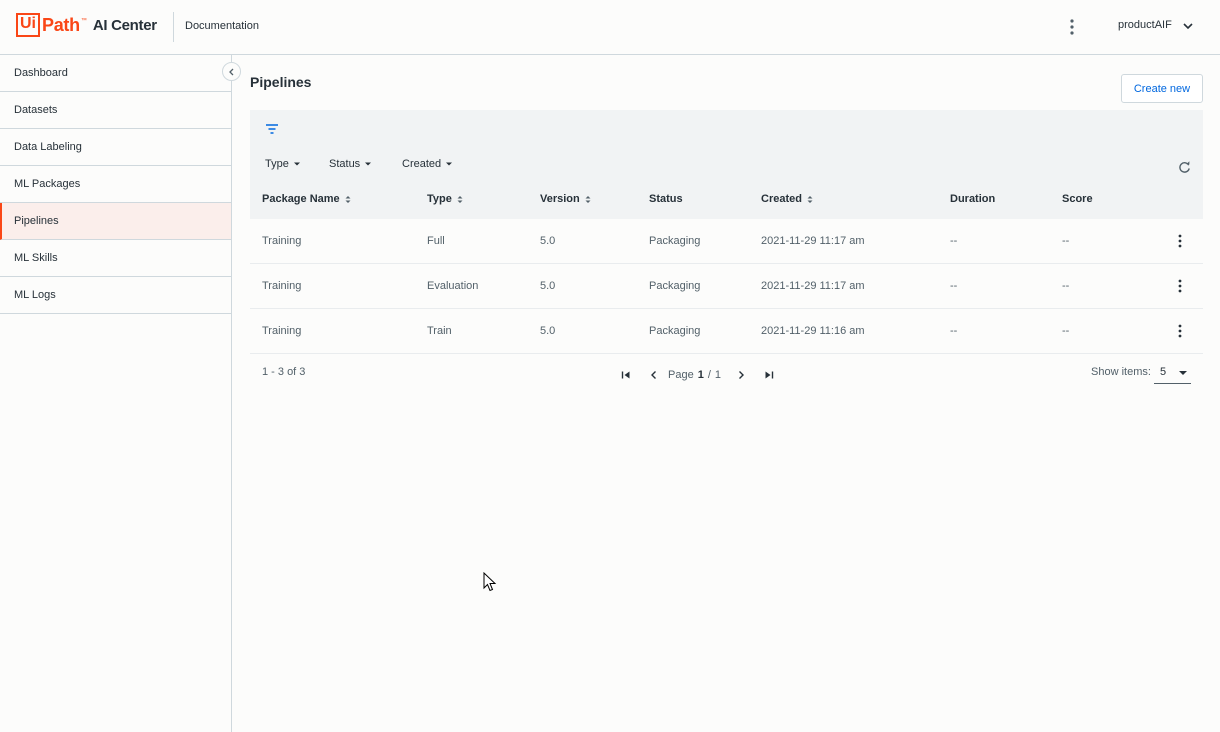 This screenshot has height=732, width=1220. What do you see at coordinates (1121, 372) in the screenshot?
I see `show-items-label: Show items:` at bounding box center [1121, 372].